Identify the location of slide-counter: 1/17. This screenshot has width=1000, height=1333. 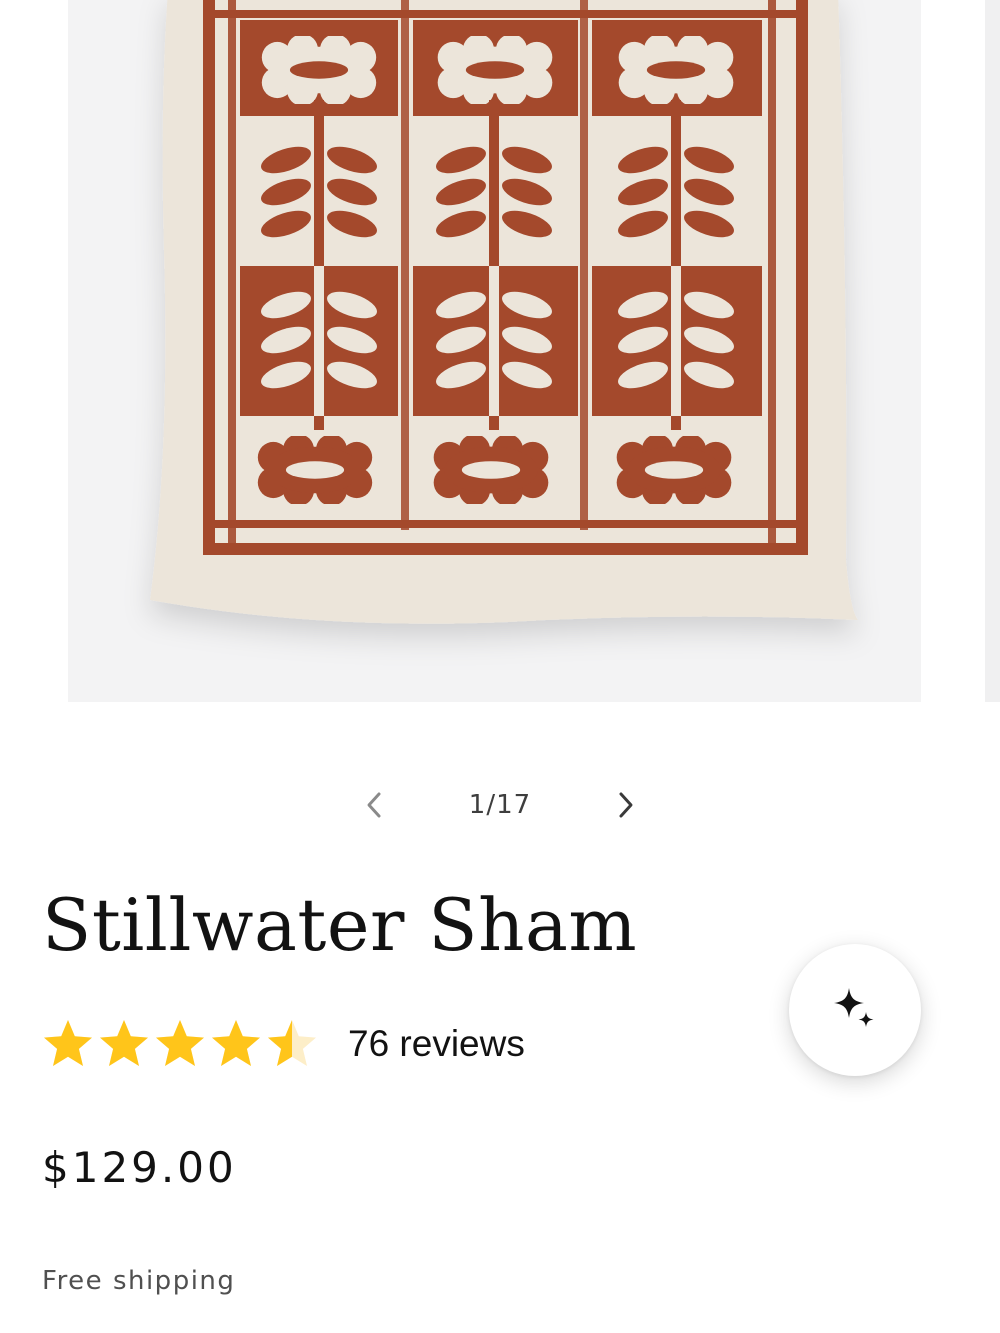
(500, 805).